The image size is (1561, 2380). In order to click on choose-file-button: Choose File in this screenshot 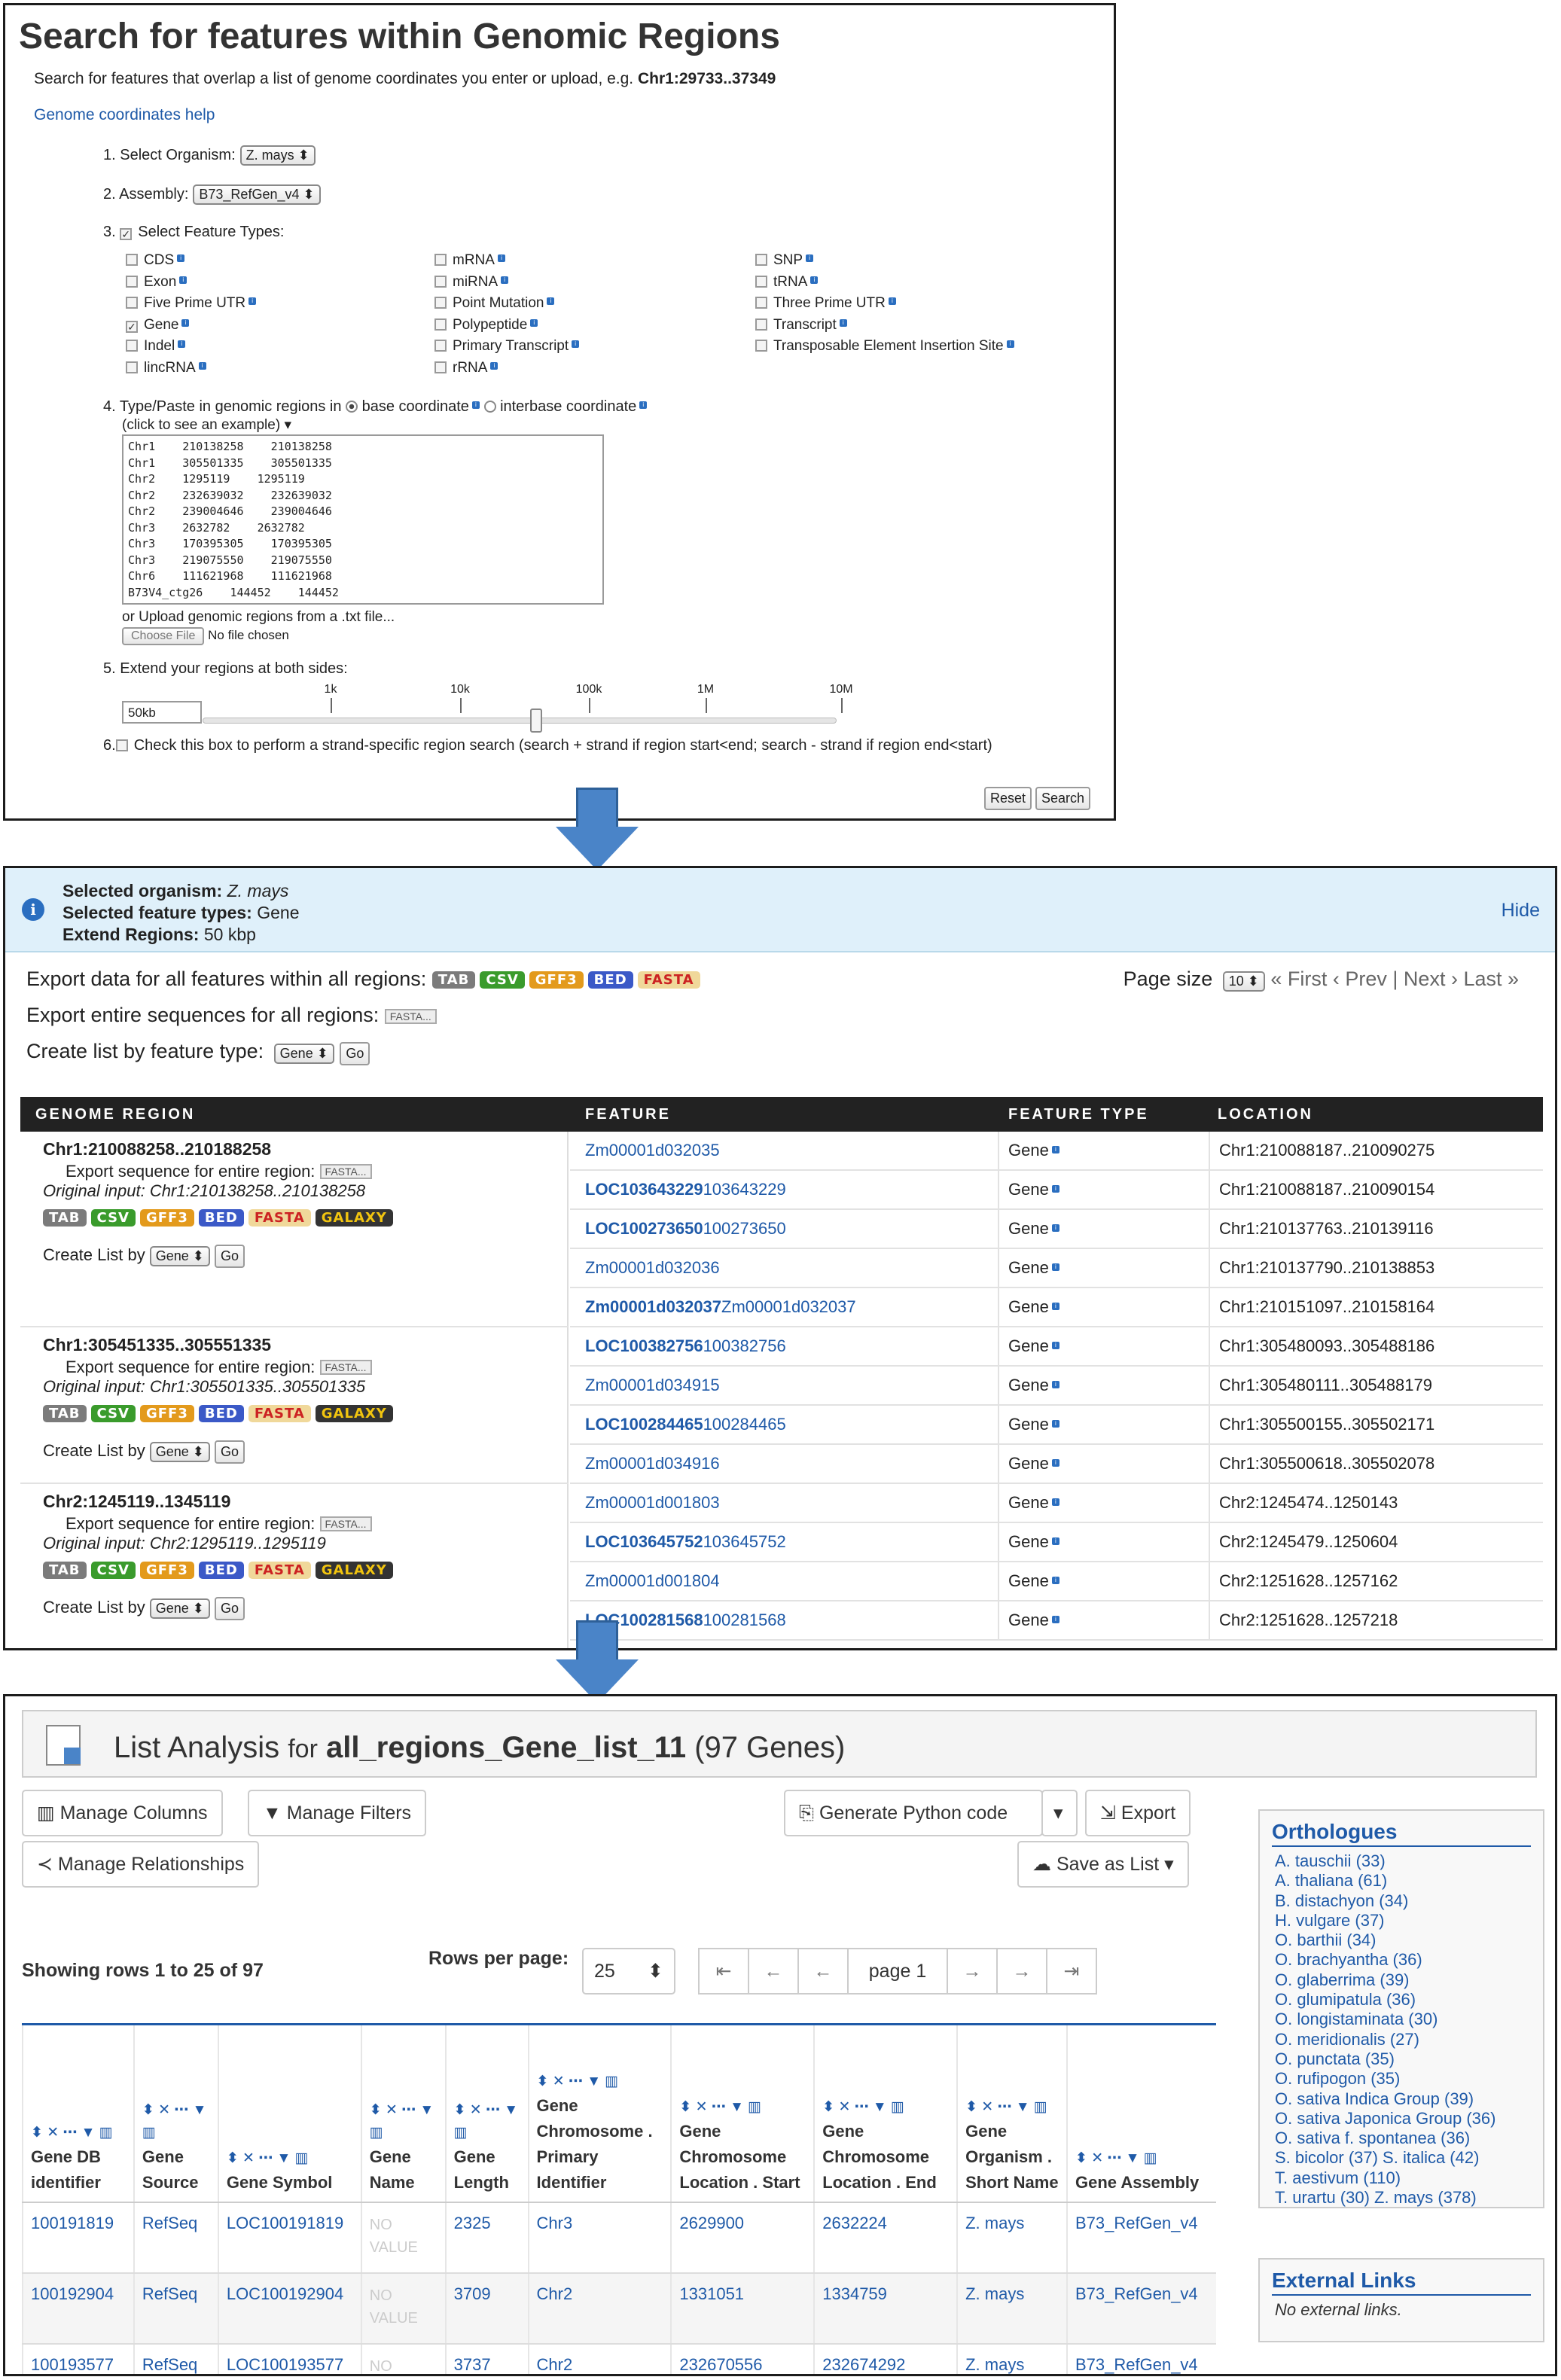, I will do `click(164, 636)`.